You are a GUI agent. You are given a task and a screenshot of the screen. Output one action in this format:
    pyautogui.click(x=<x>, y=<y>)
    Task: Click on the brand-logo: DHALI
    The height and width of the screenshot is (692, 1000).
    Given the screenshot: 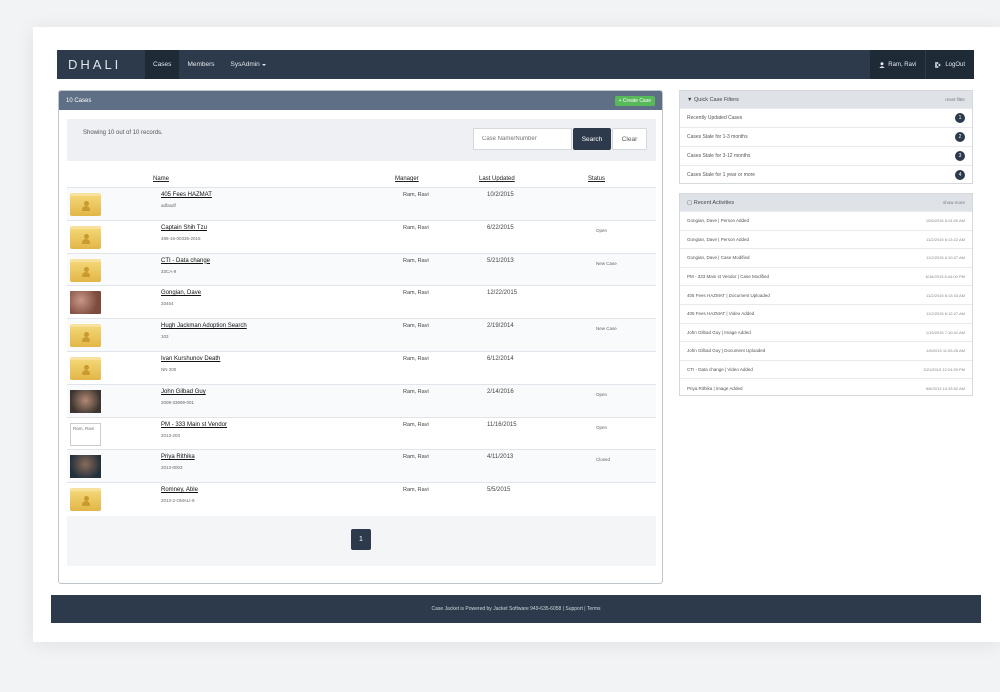 What is the action you would take?
    pyautogui.click(x=101, y=64)
    